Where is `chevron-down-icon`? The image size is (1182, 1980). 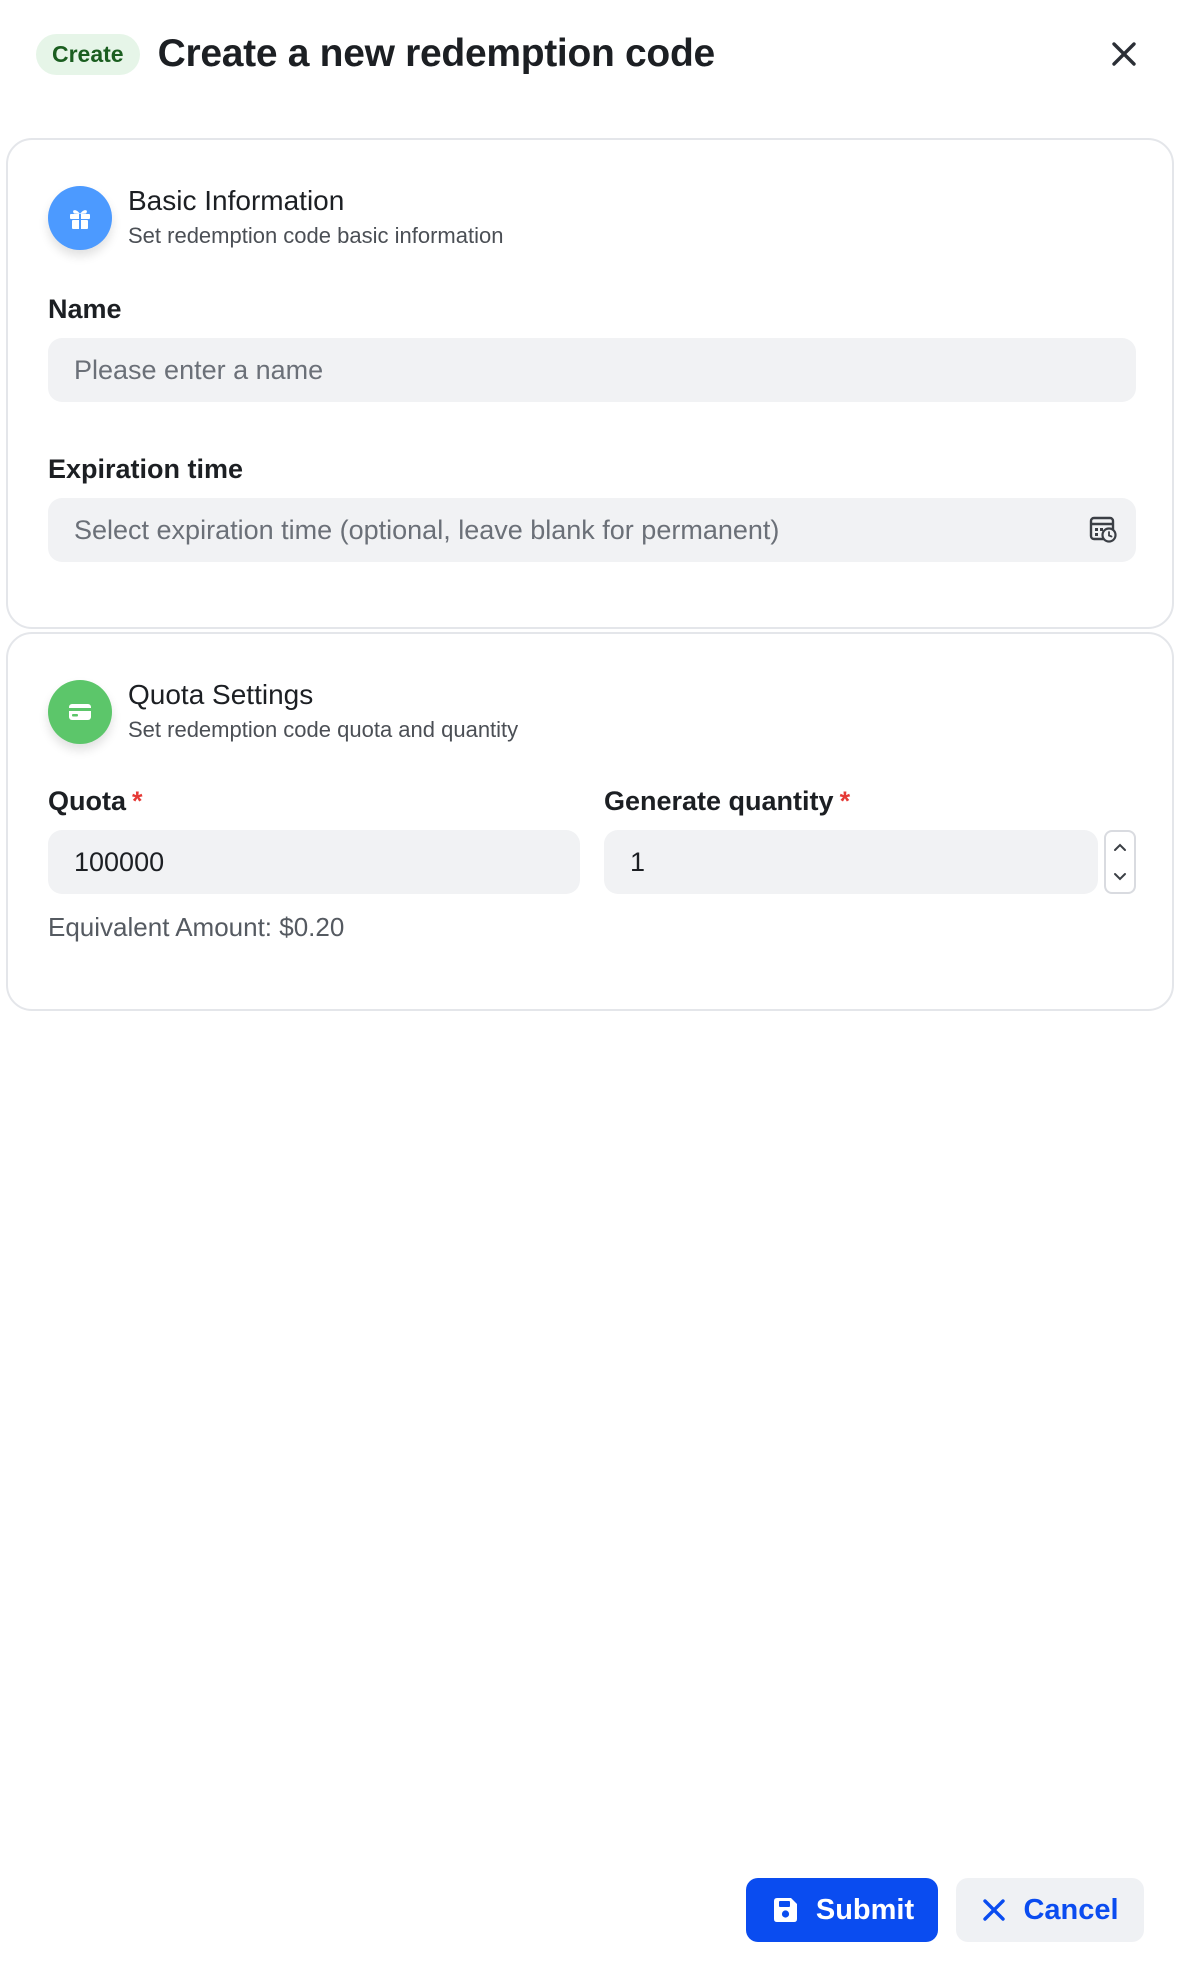 chevron-down-icon is located at coordinates (1120, 877).